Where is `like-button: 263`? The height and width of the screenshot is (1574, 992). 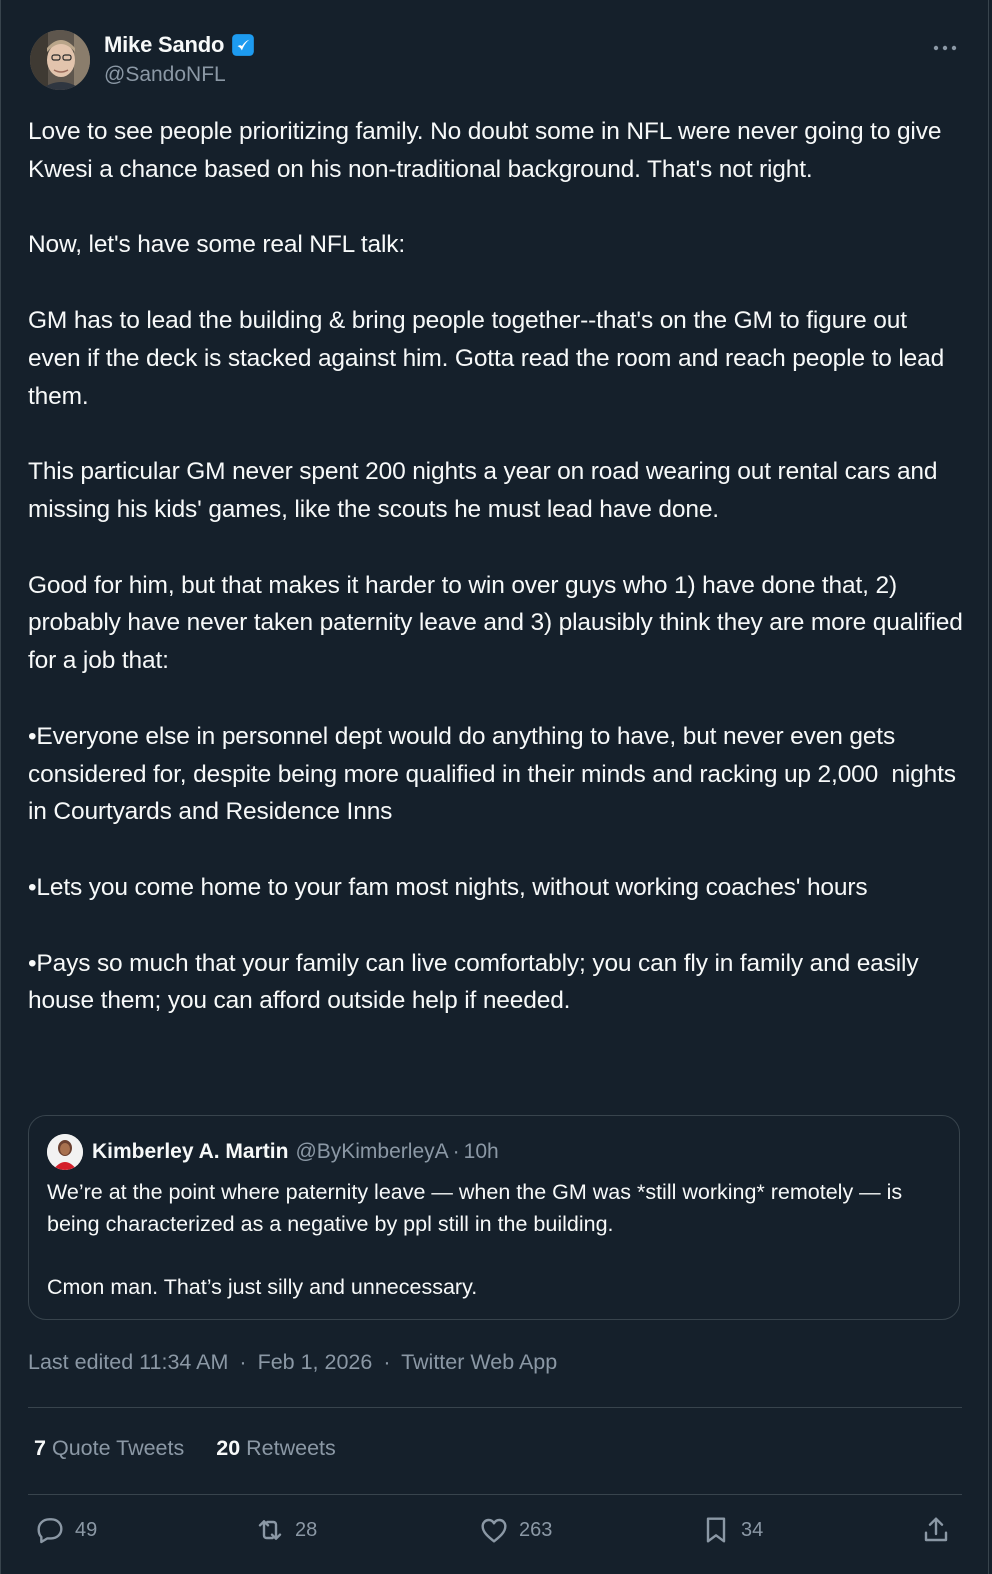 like-button: 263 is located at coordinates (515, 1530).